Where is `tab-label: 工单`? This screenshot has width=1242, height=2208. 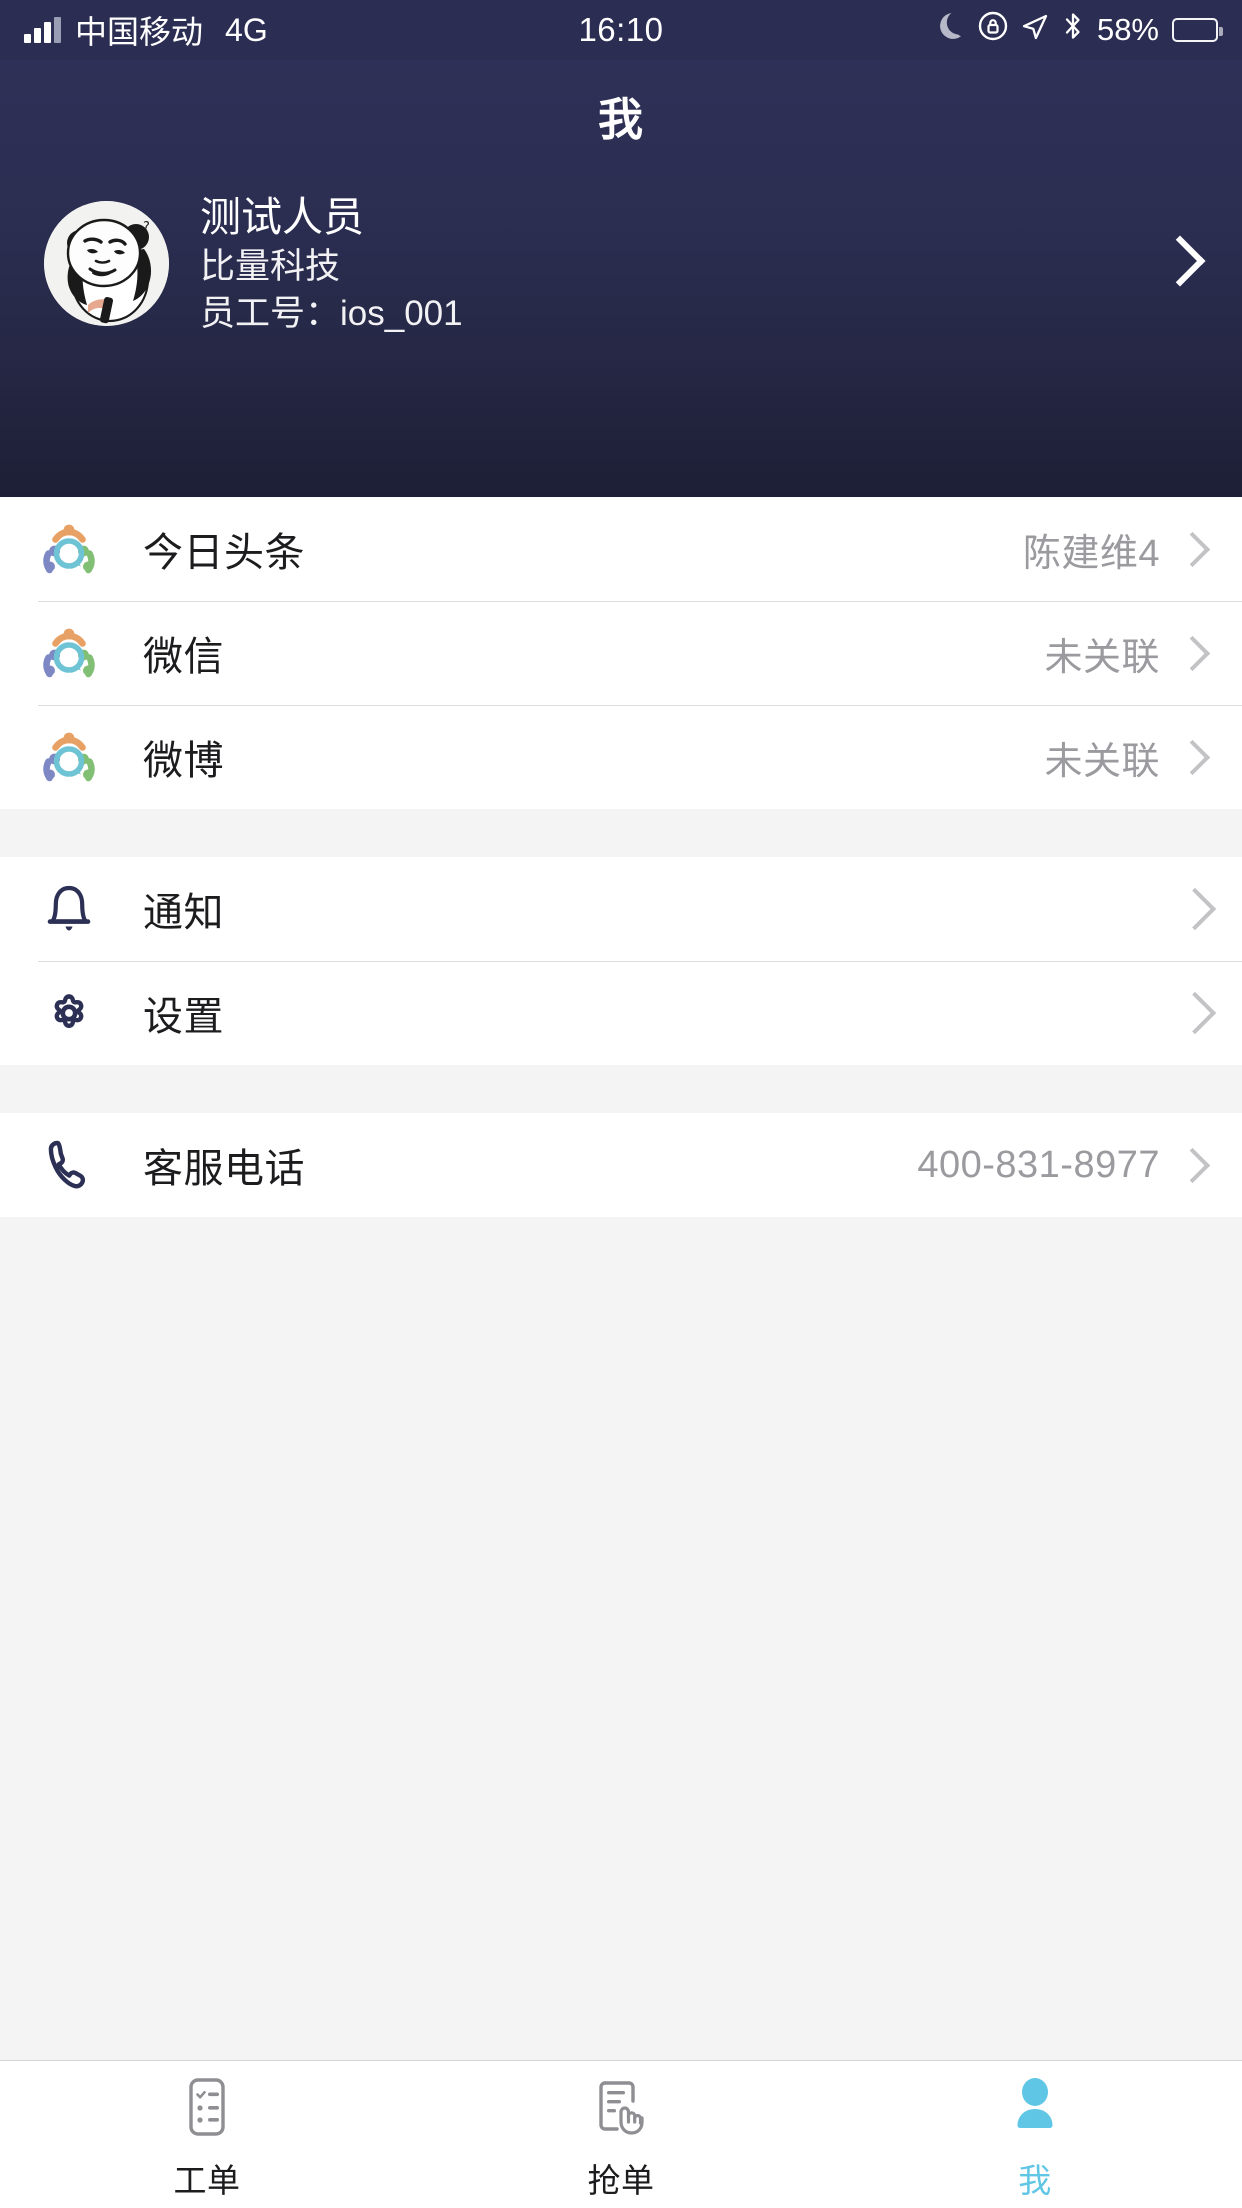
tab-label: 工单 is located at coordinates (207, 2180).